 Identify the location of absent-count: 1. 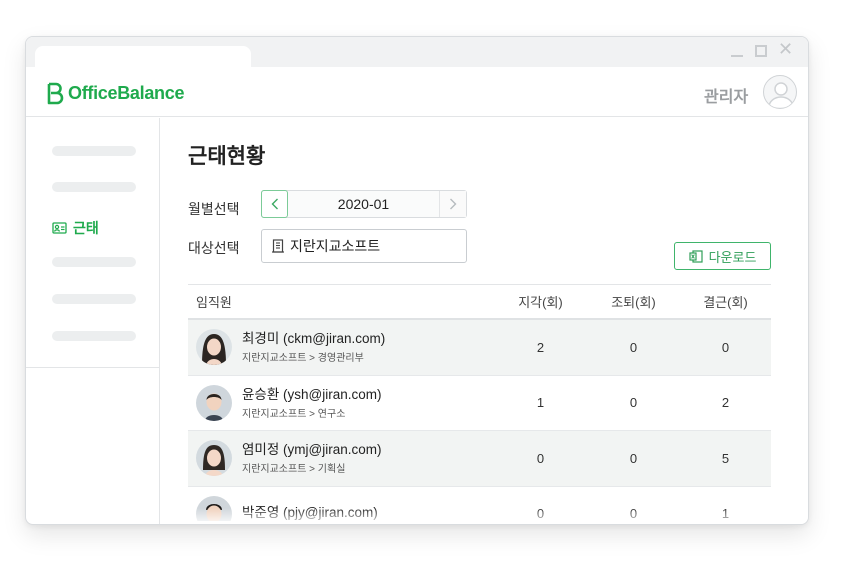
(725, 513).